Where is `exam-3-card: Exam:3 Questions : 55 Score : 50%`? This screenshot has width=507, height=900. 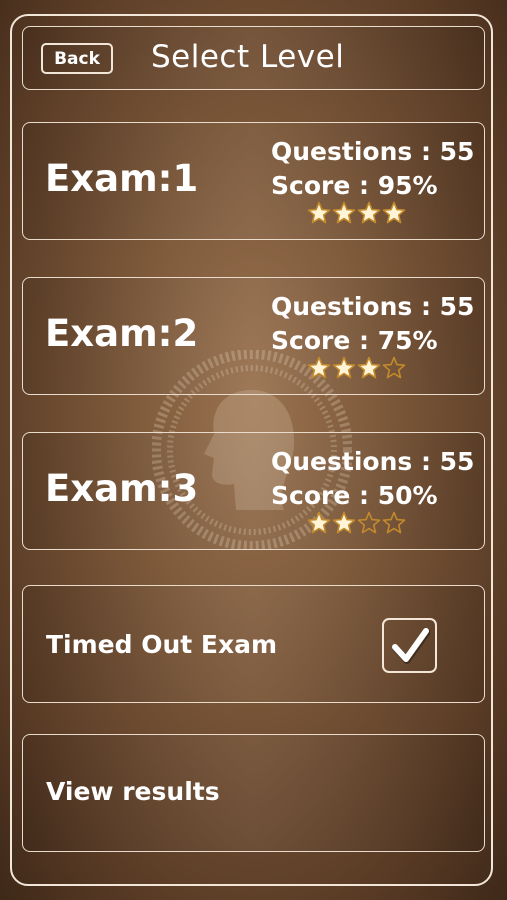
exam-3-card: Exam:3 Questions : 55 Score : 50% is located at coordinates (253, 491).